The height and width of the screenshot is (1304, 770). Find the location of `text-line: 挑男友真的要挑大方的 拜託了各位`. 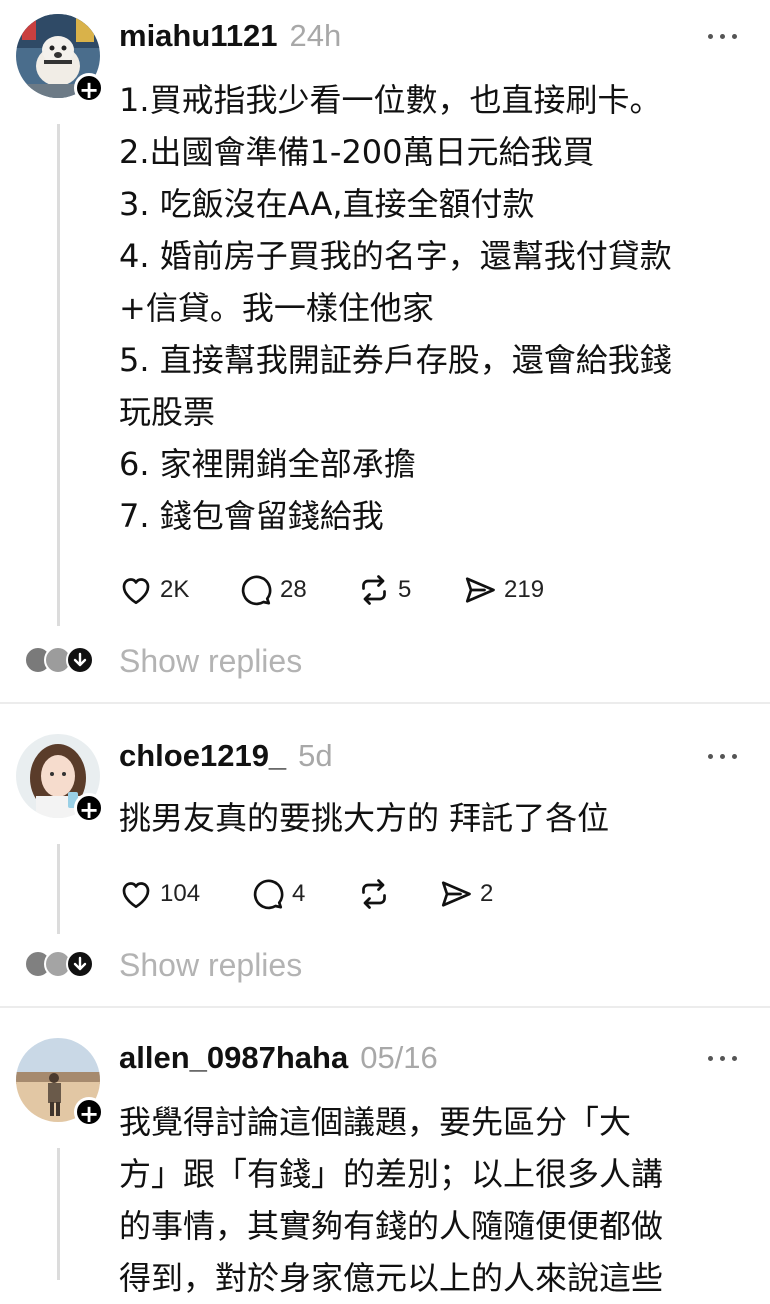

text-line: 挑男友真的要挑大方的 拜託了各位 is located at coordinates (364, 818).